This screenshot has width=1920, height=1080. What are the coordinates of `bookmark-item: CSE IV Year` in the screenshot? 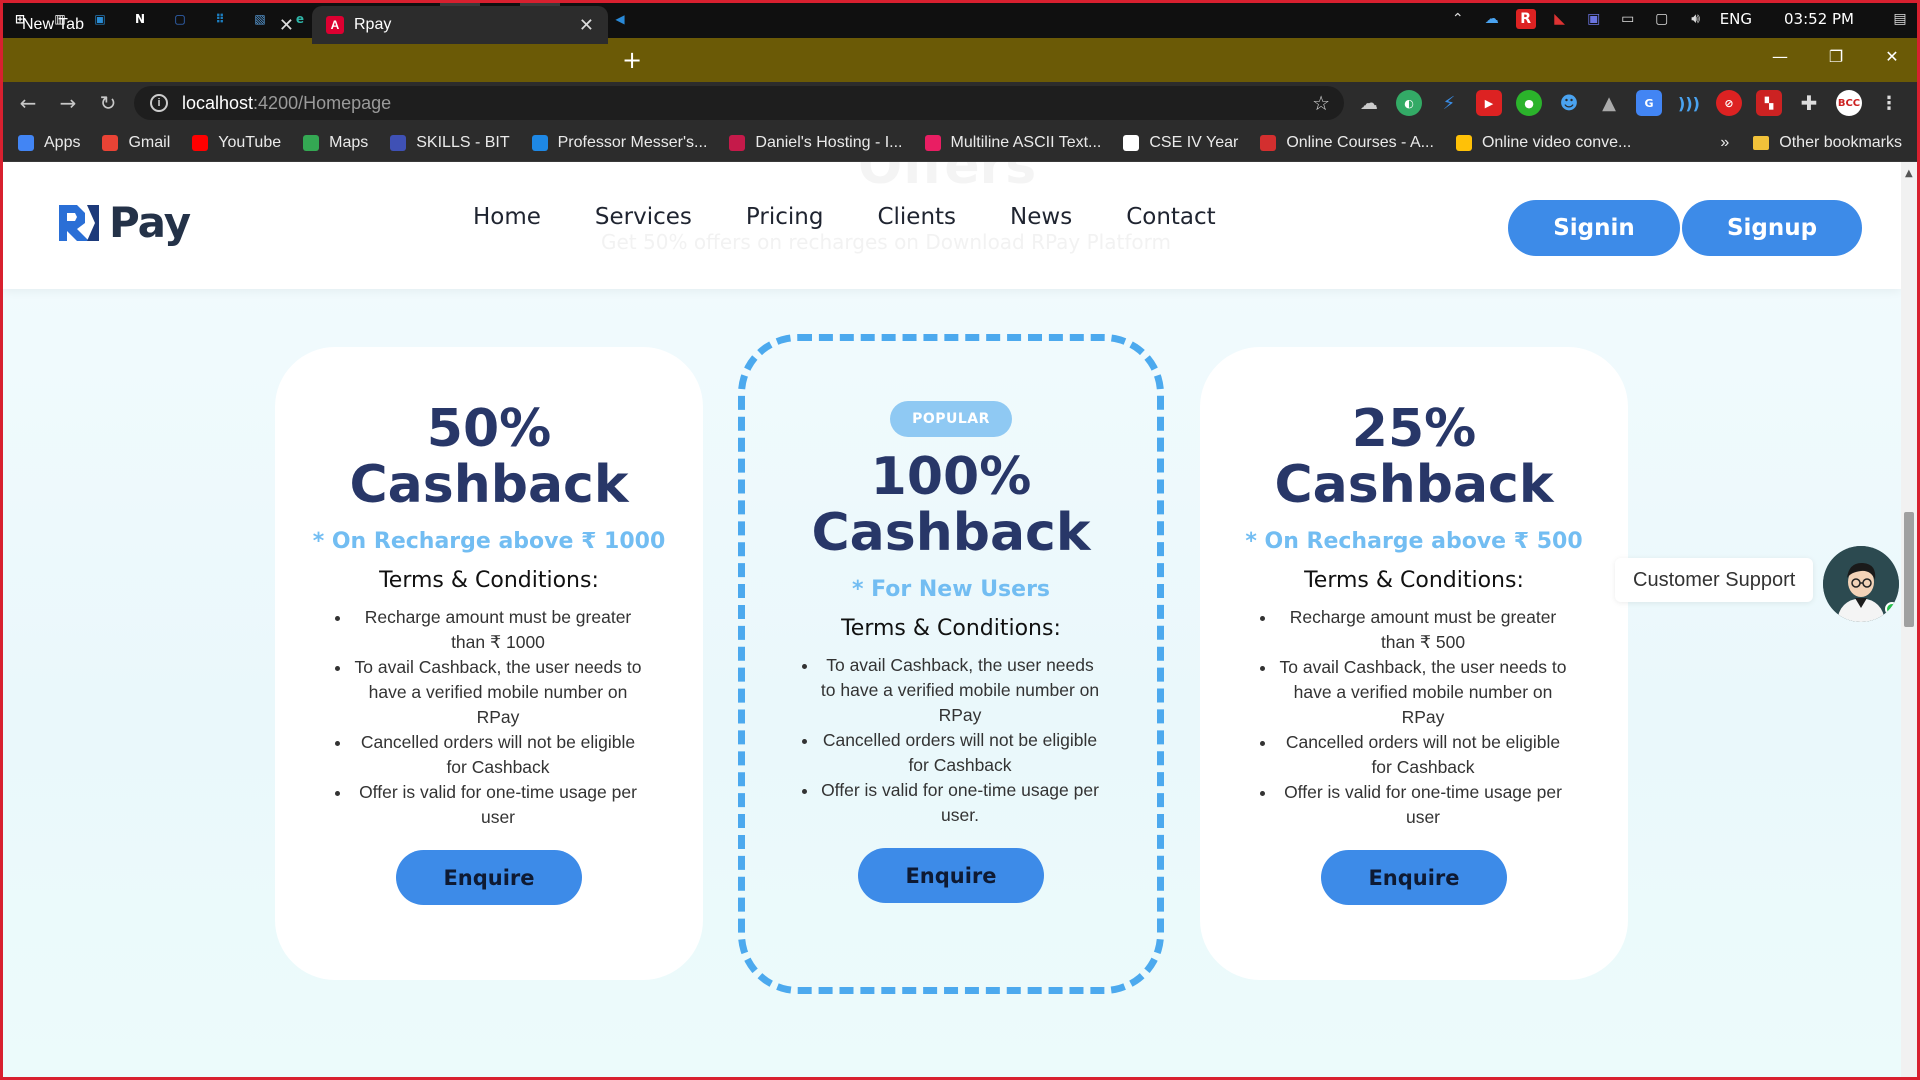 It's located at (1180, 143).